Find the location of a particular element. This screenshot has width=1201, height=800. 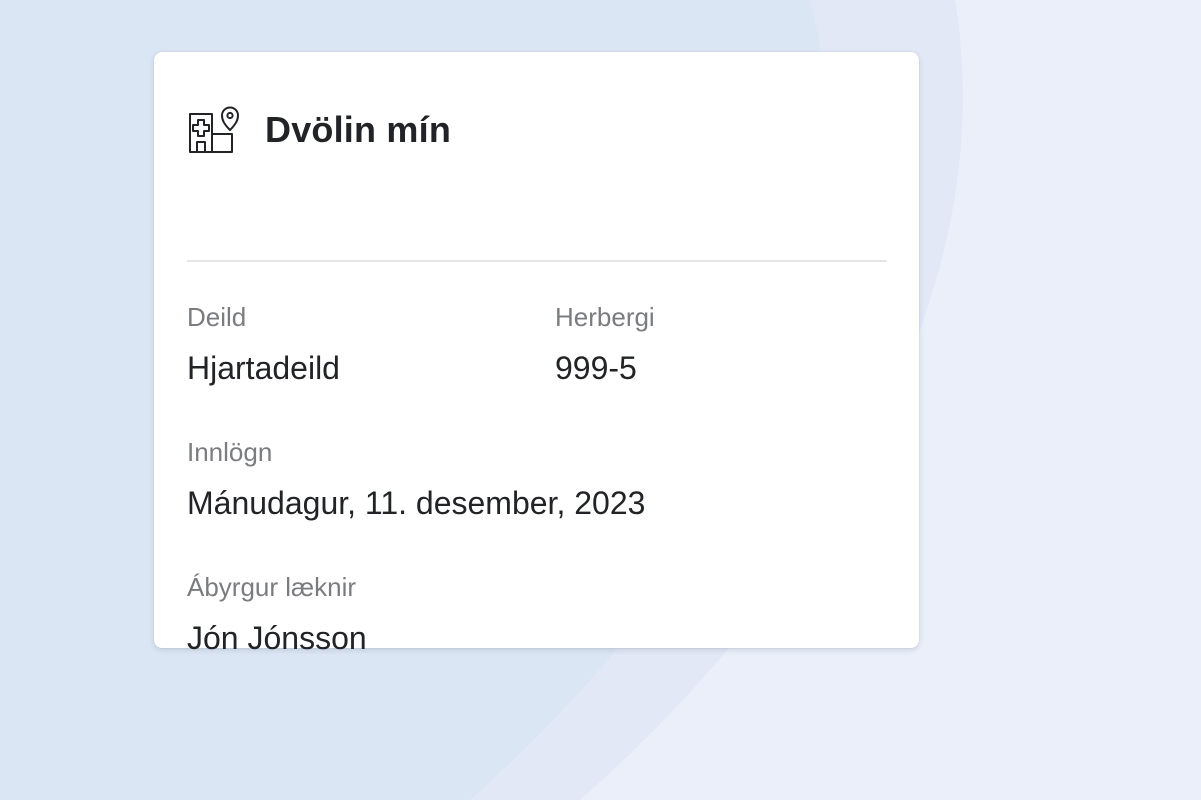

card-title: Dvölin mín is located at coordinates (358, 129).